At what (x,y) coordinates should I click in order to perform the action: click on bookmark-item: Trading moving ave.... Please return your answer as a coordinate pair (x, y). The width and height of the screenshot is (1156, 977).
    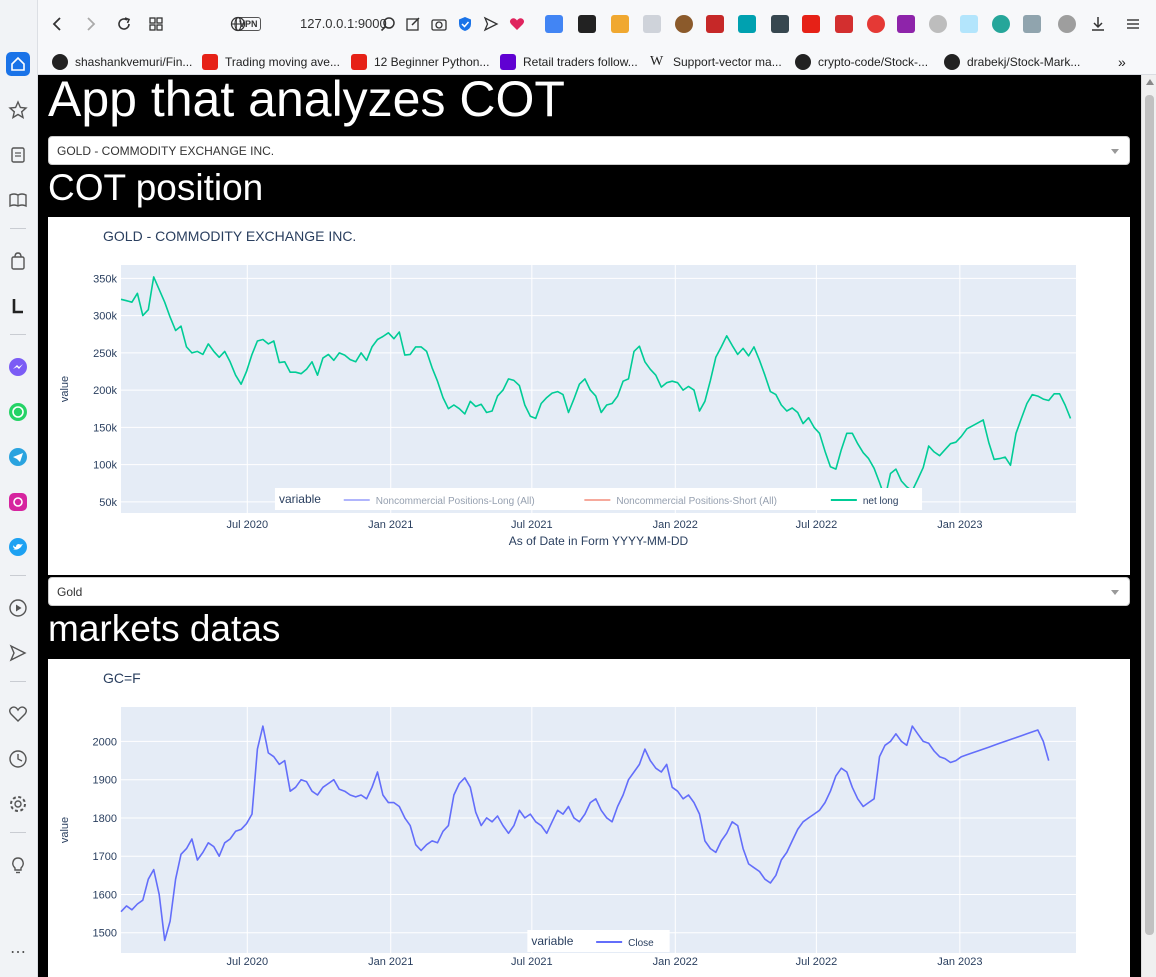
    Looking at the image, I should click on (271, 62).